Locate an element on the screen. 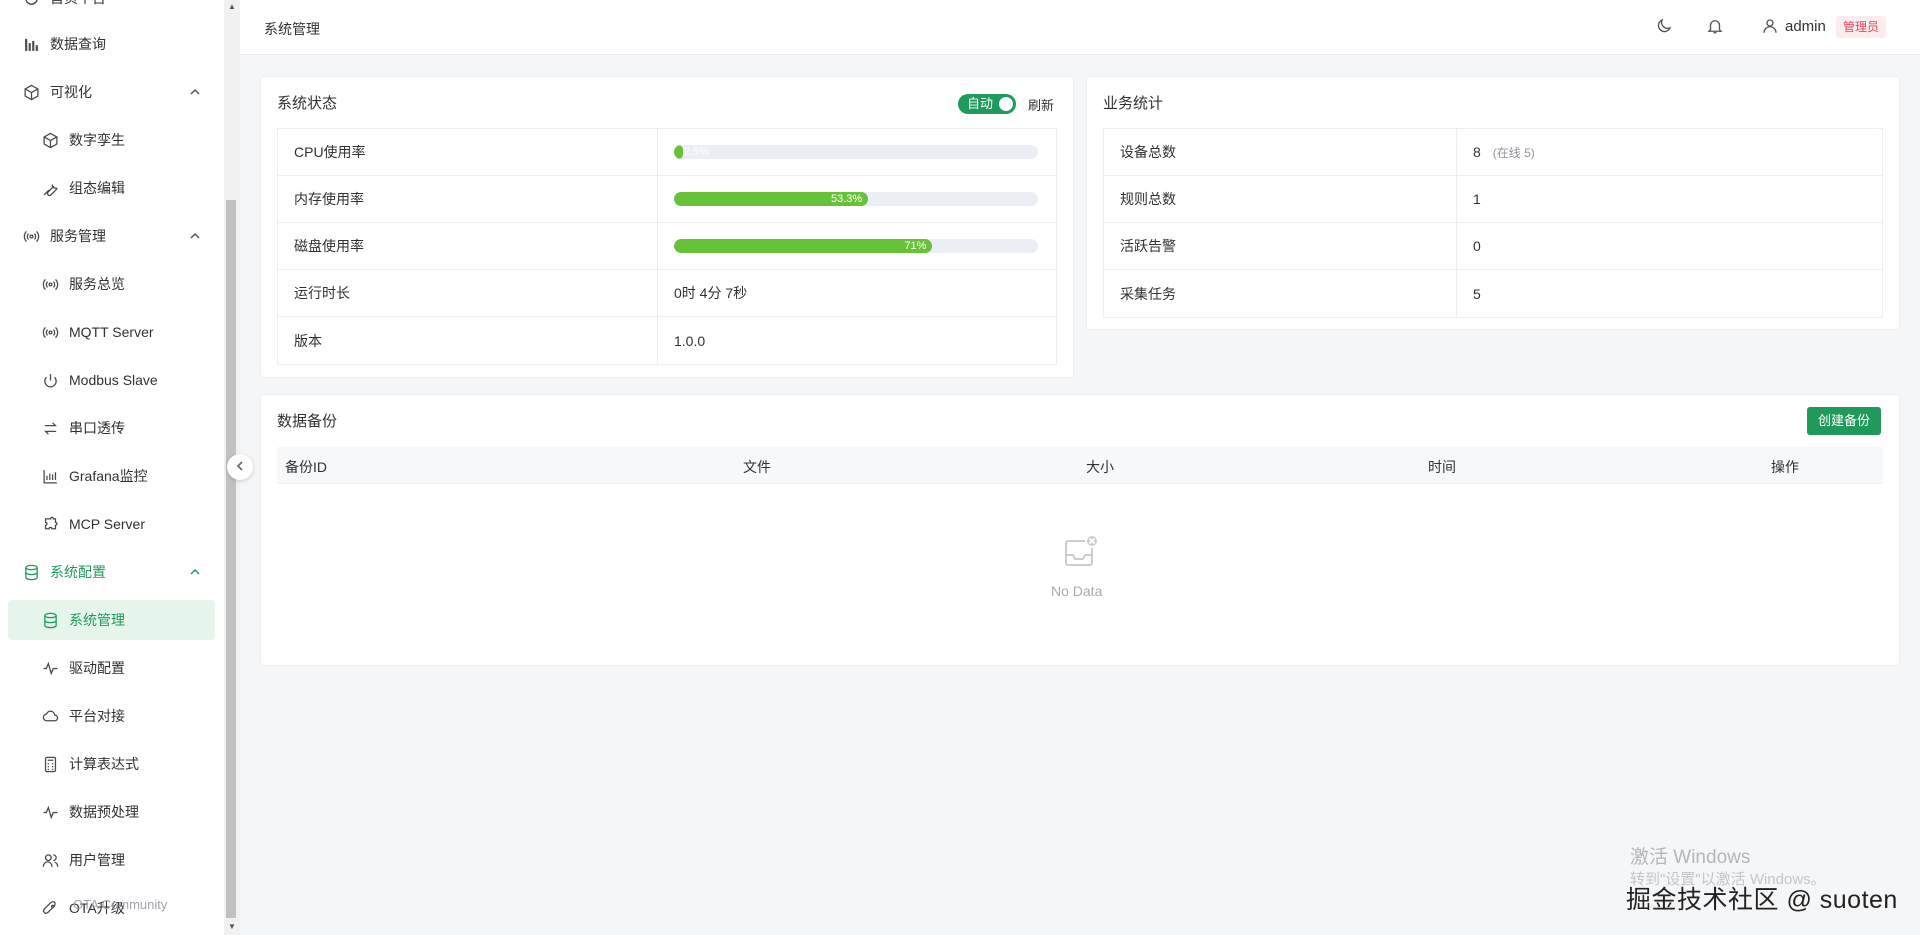 This screenshot has width=1920, height=935. sidebar-item-data-query: 数据查询 is located at coordinates (111, 44).